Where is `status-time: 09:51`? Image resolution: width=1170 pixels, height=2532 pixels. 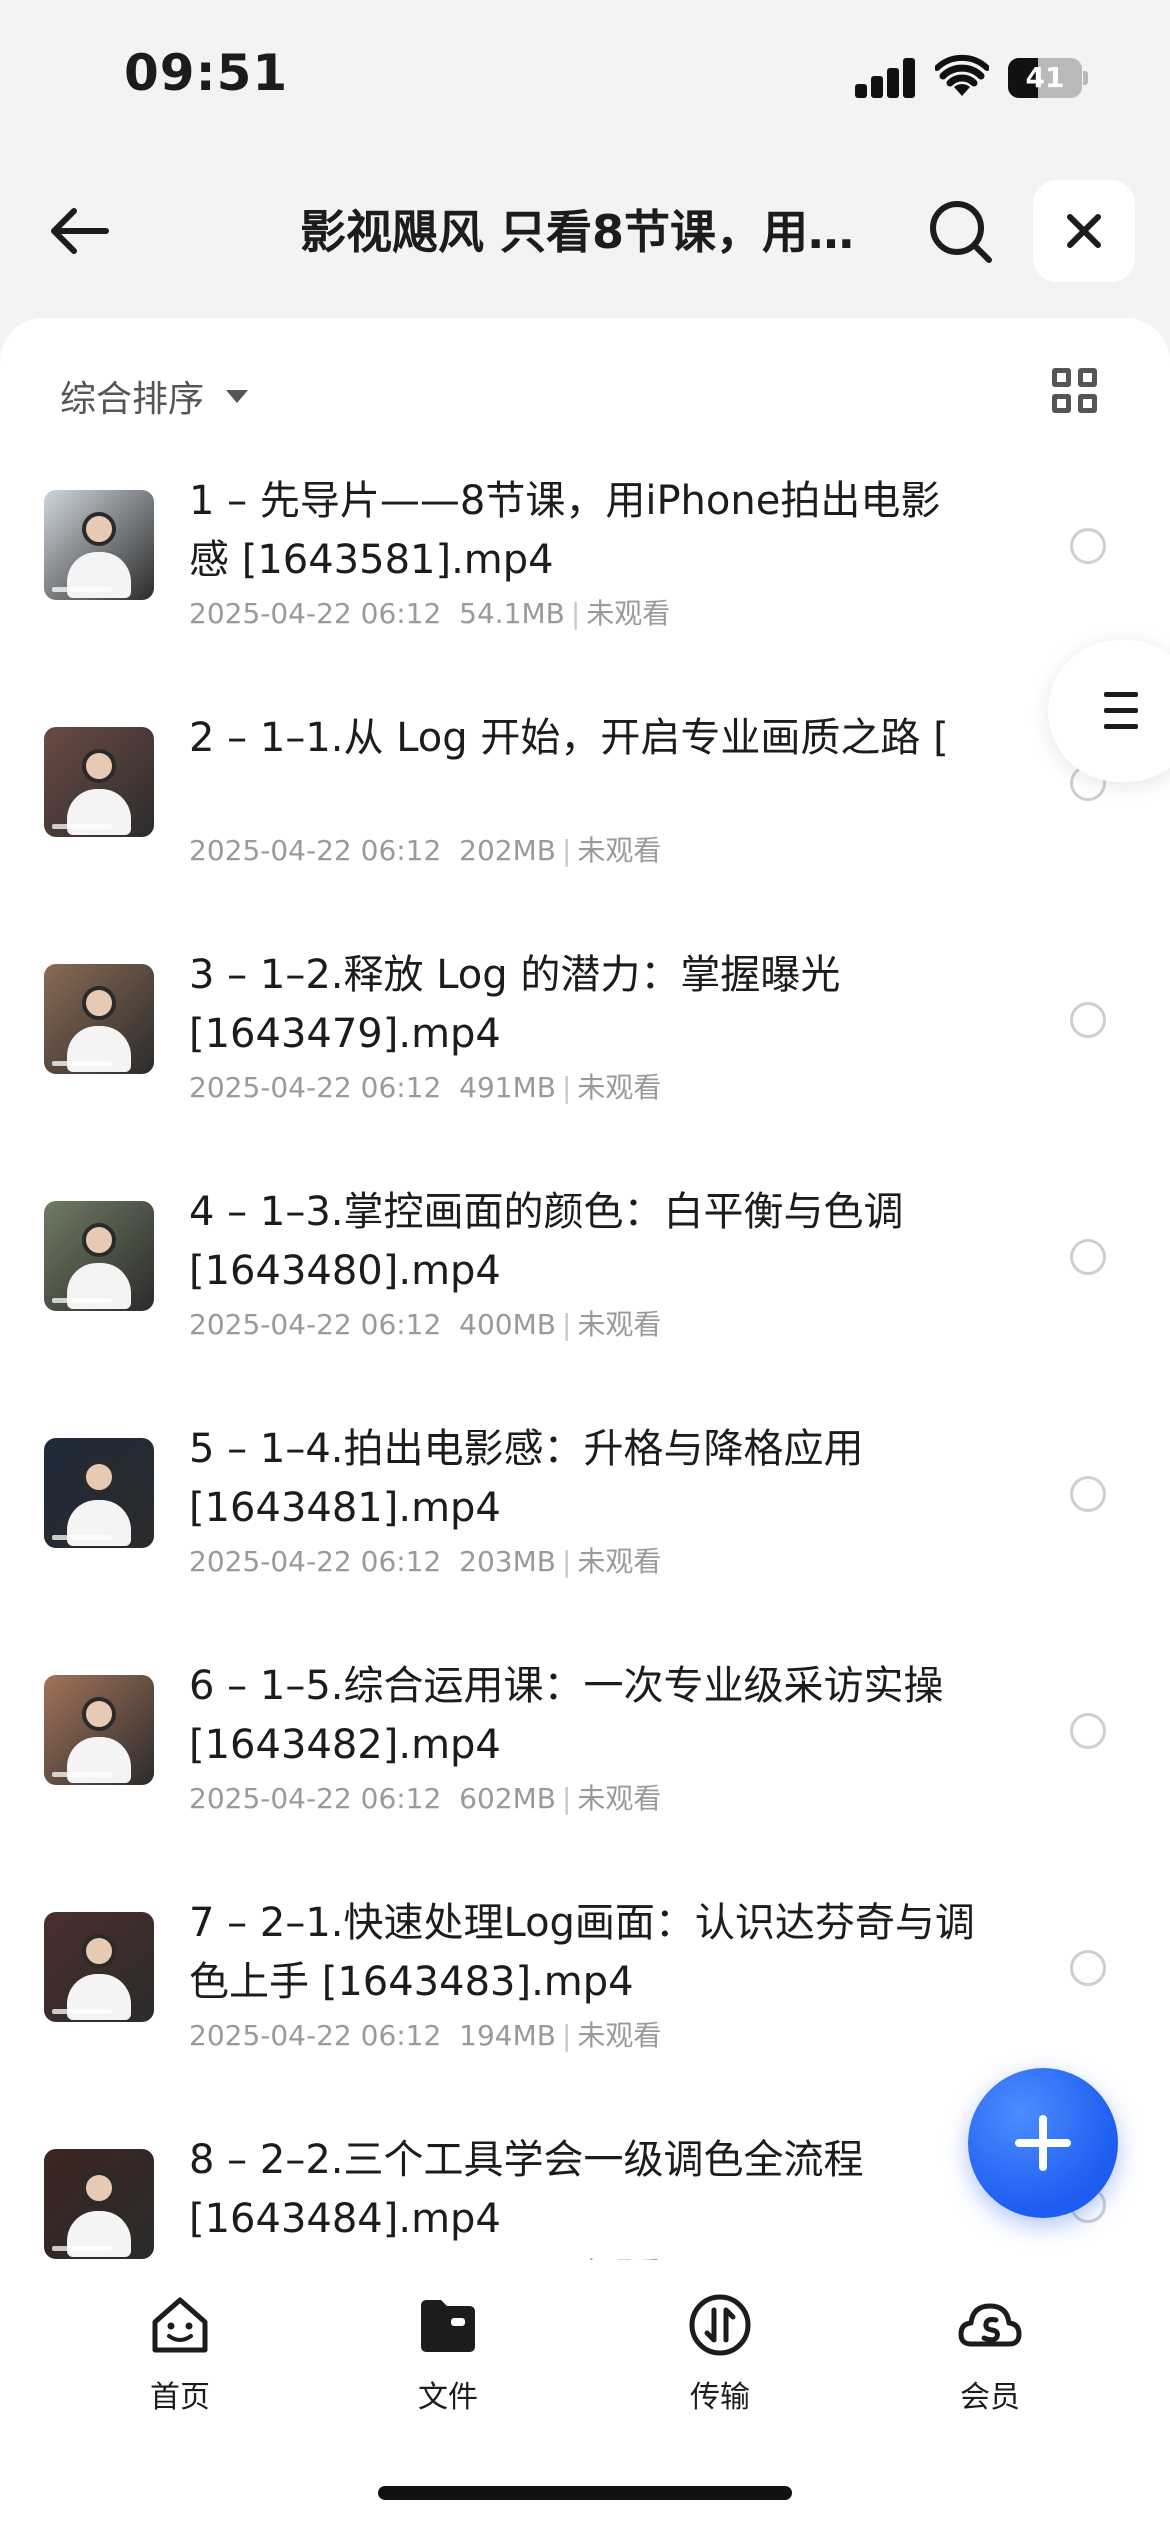
status-time: 09:51 is located at coordinates (206, 73).